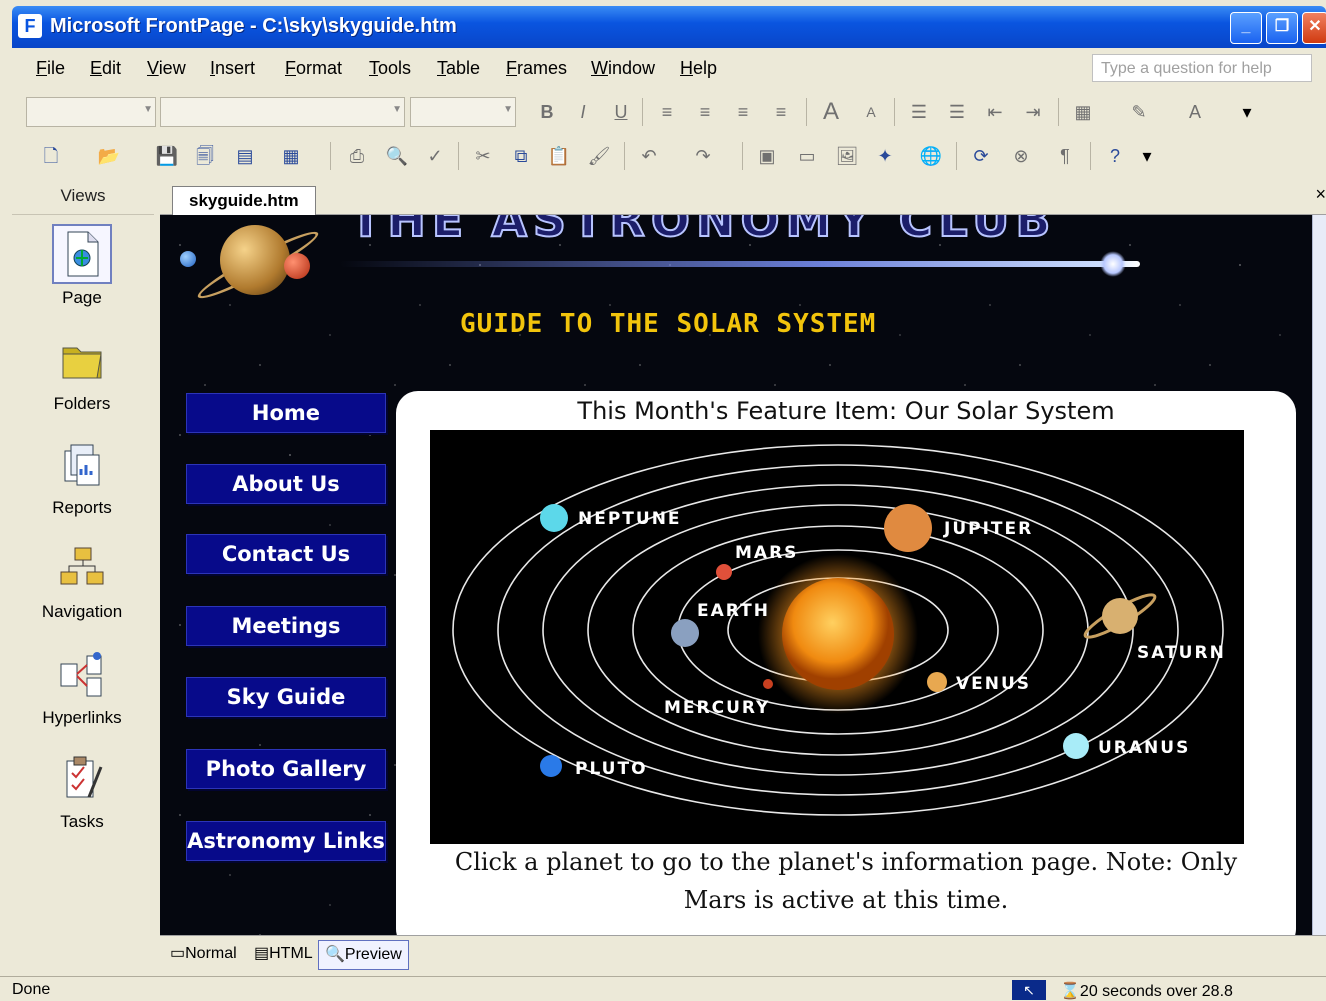 The height and width of the screenshot is (1001, 1326). I want to click on nav-astronomy-links-button: Astronomy Links, so click(286, 841).